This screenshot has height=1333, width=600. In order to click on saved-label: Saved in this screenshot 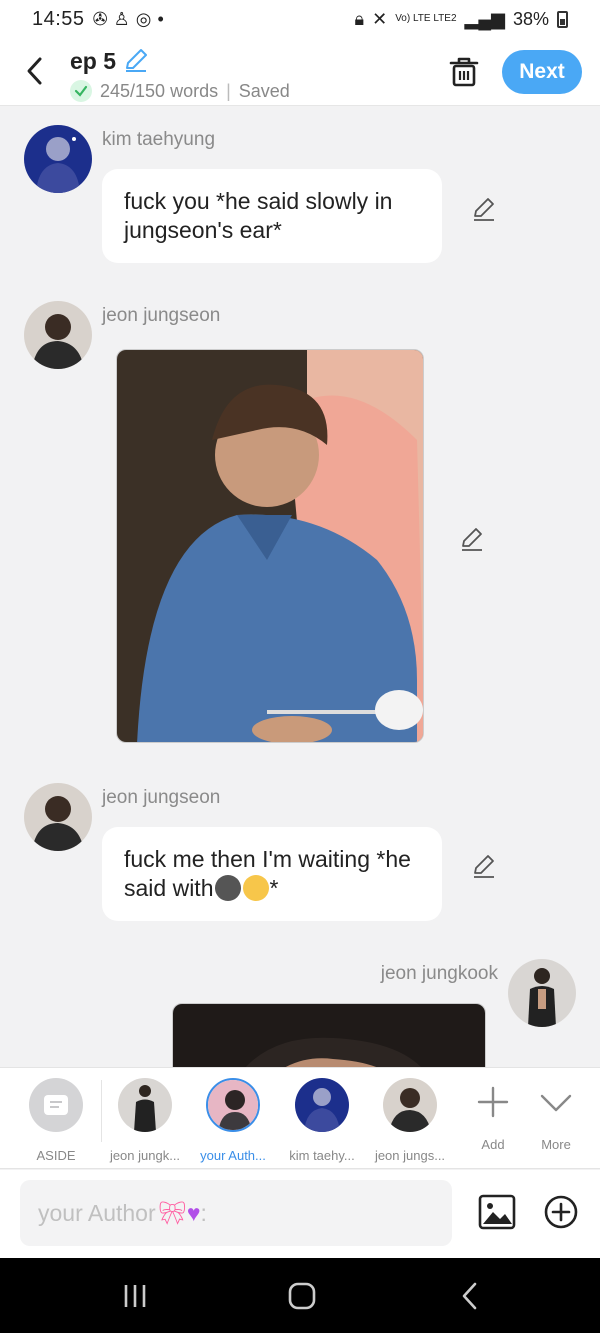, I will do `click(264, 90)`.